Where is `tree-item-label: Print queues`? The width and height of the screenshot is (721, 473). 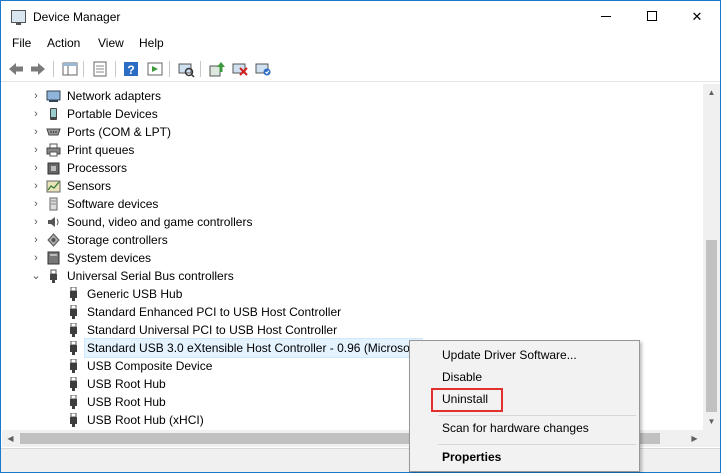
tree-item-label: Print queues is located at coordinates (101, 150).